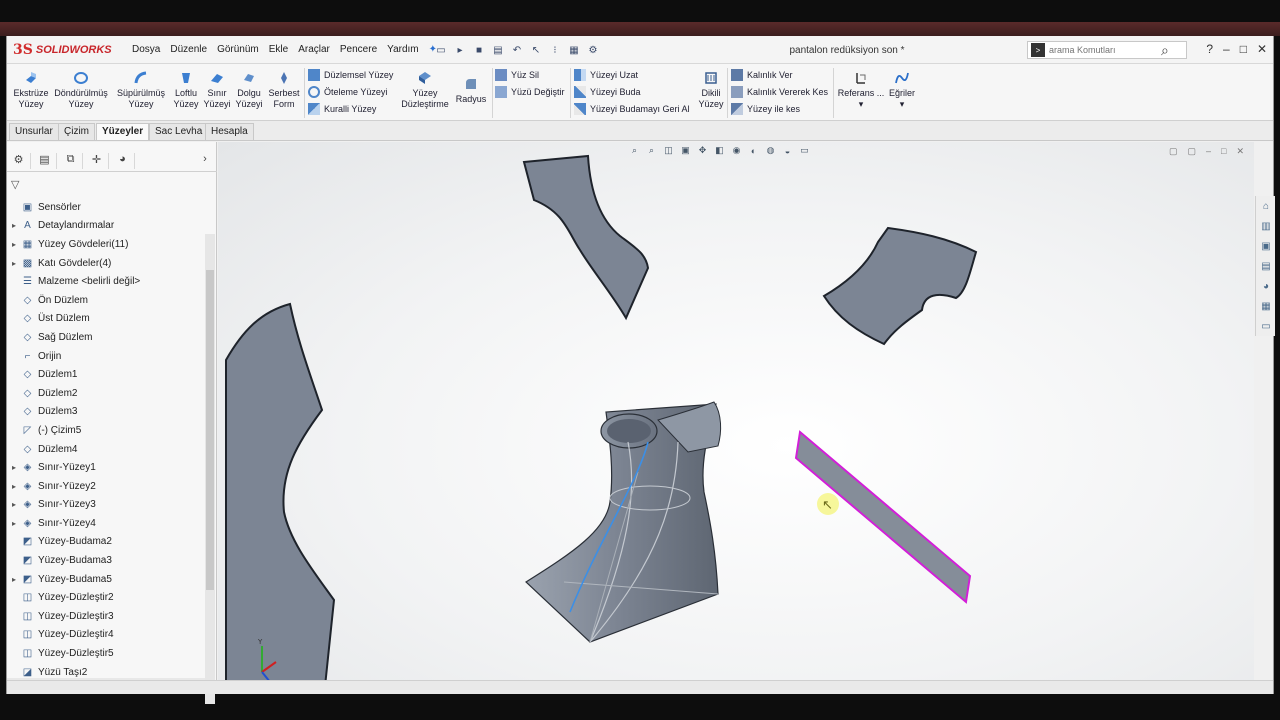  What do you see at coordinates (479, 50) in the screenshot?
I see `save-icon: ■` at bounding box center [479, 50].